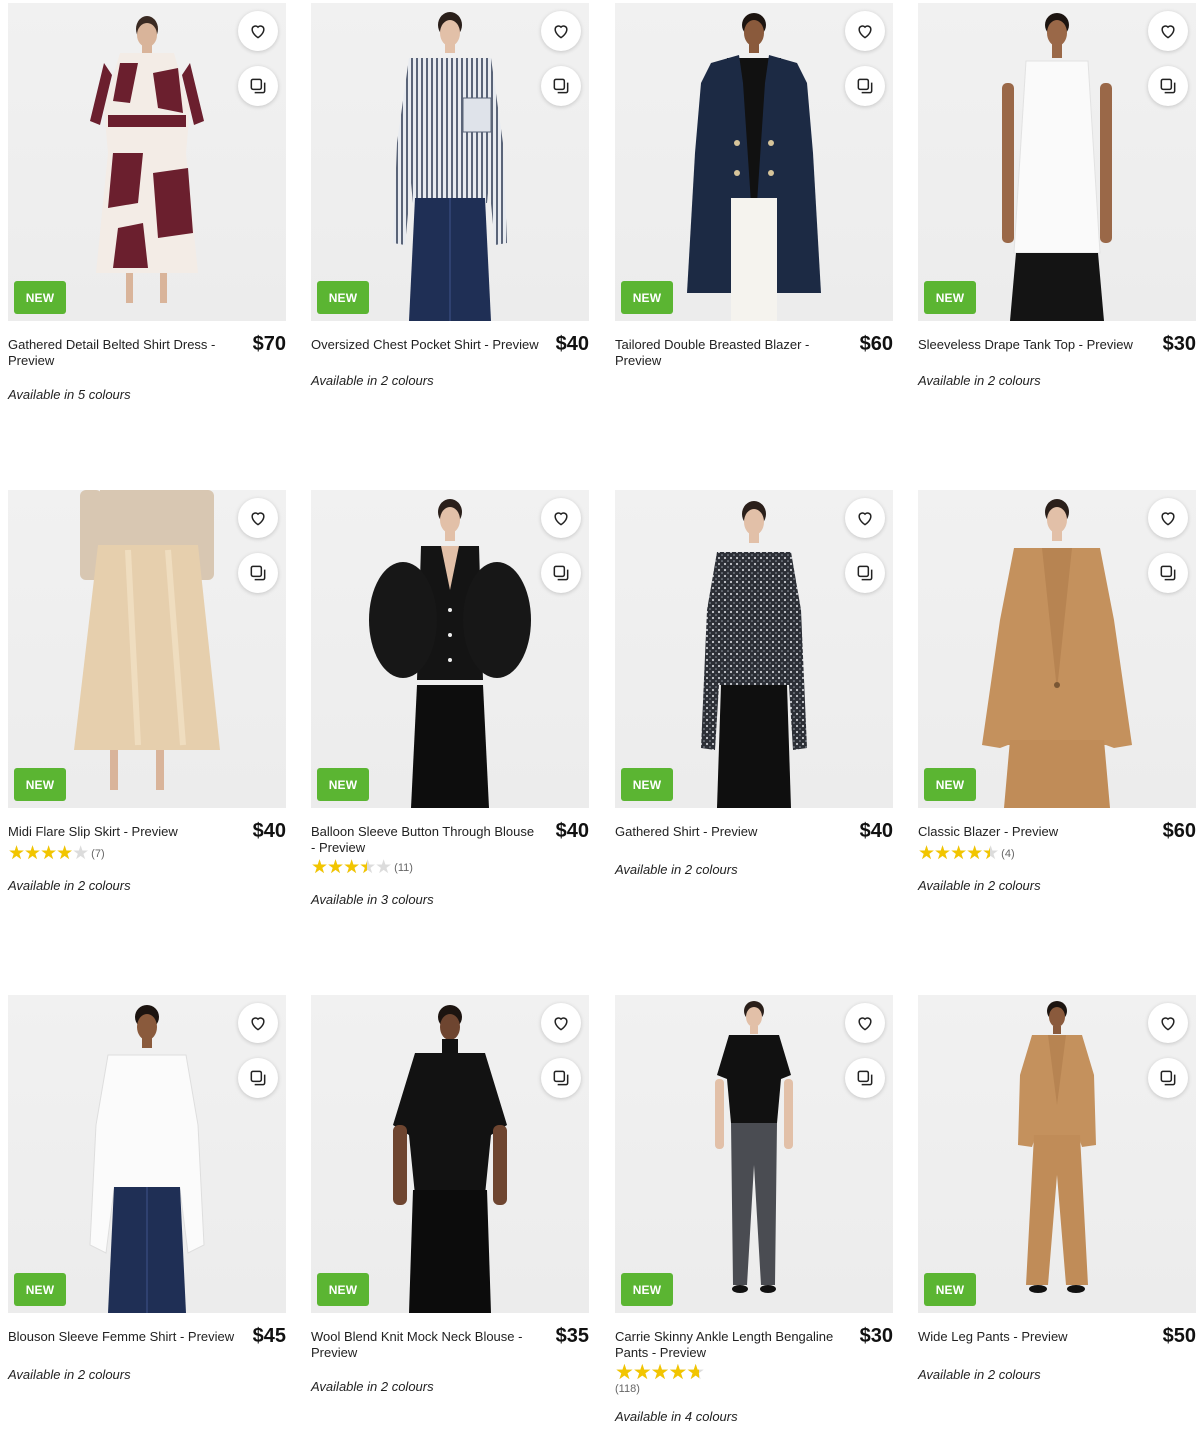 Image resolution: width=1200 pixels, height=1431 pixels. Describe the element at coordinates (98, 854) in the screenshot. I see `review-count: (7)` at that location.